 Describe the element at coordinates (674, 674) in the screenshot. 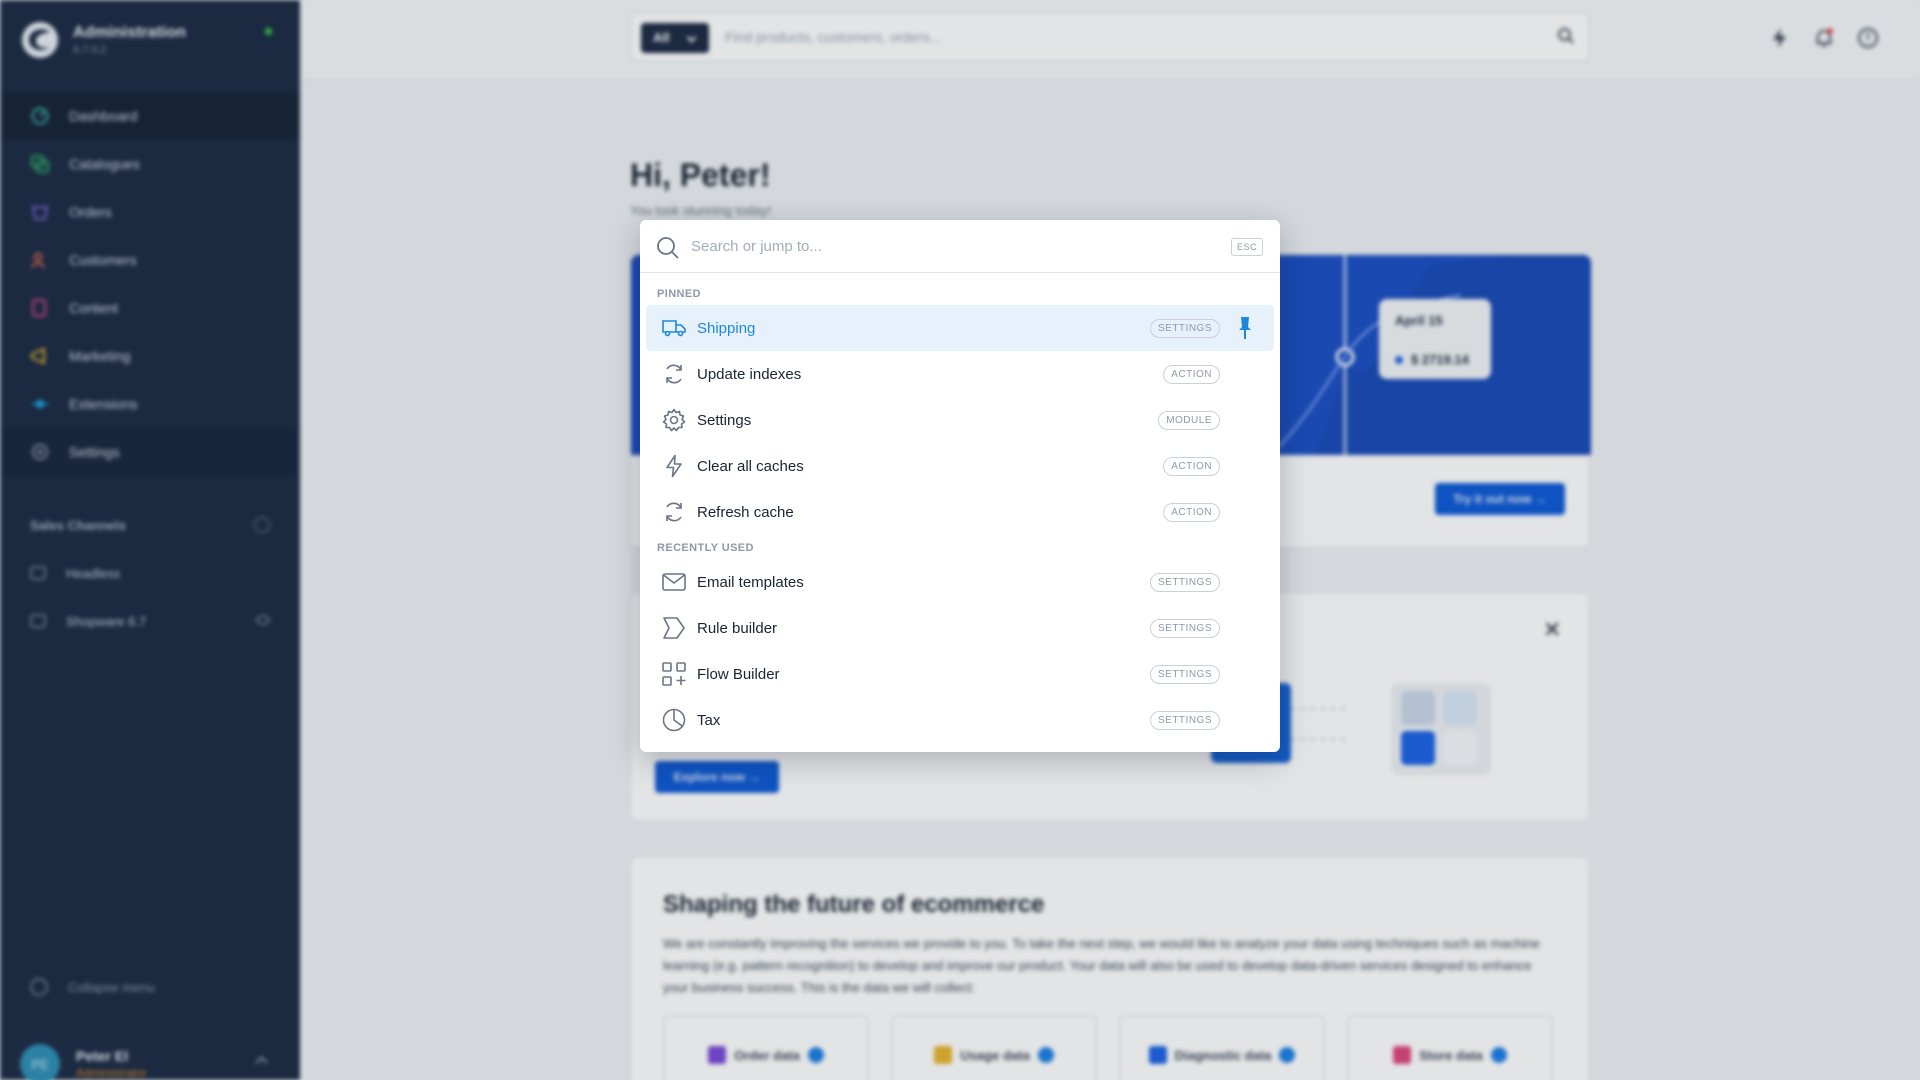

I see `flow-icon` at that location.